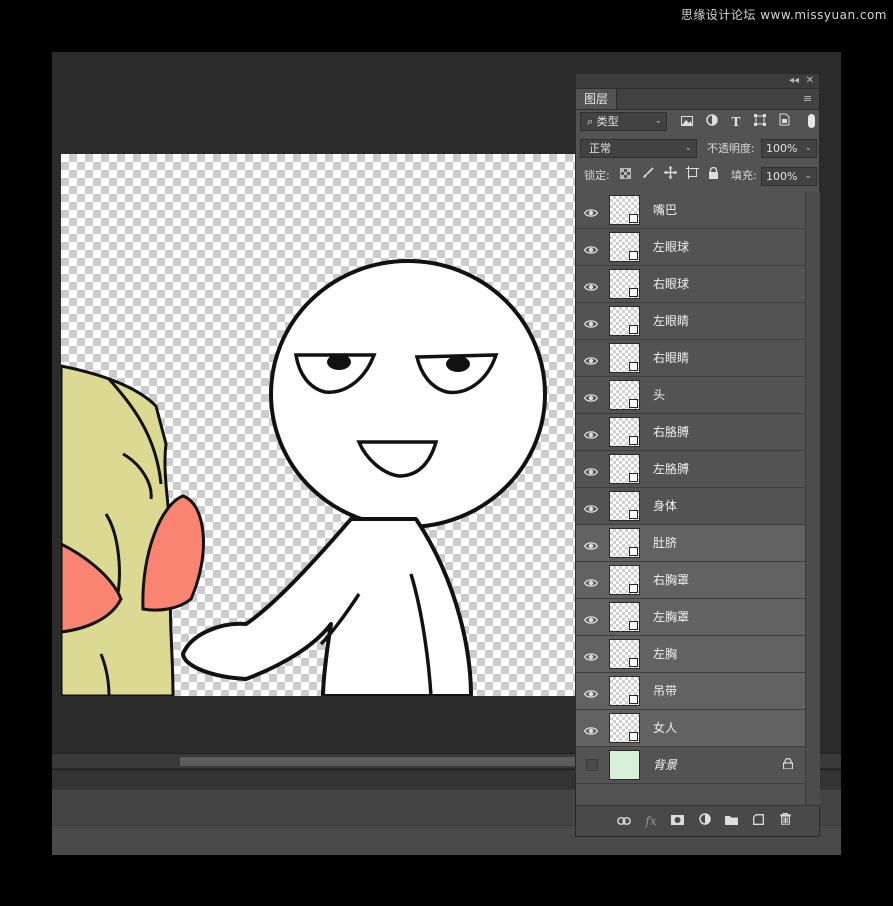 Image resolution: width=893 pixels, height=906 pixels. What do you see at coordinates (811, 121) in the screenshot?
I see `filter-toggle-switch` at bounding box center [811, 121].